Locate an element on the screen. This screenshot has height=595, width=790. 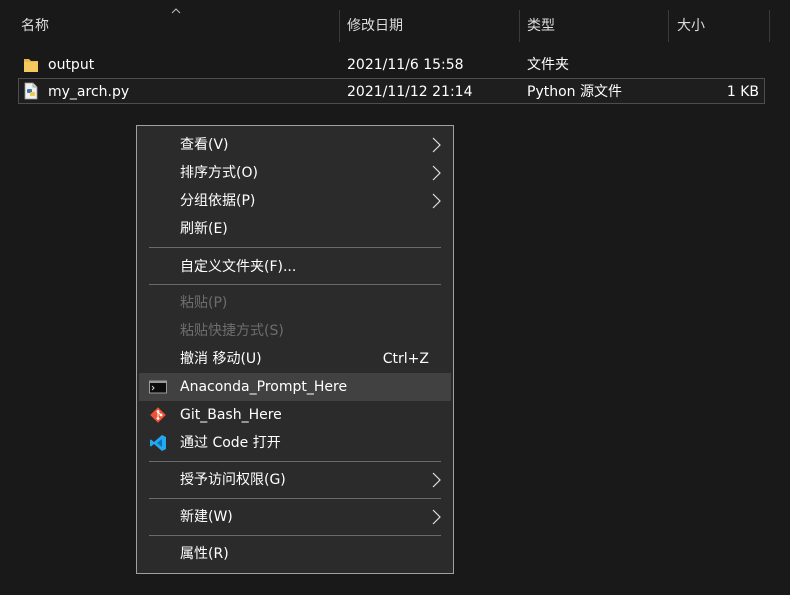
terminal-icon is located at coordinates (158, 387).